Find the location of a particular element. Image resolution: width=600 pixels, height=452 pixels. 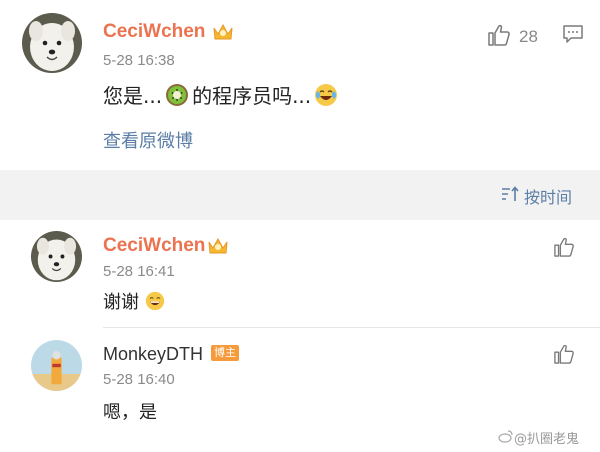

comment-text: 谢谢 is located at coordinates (135, 301).